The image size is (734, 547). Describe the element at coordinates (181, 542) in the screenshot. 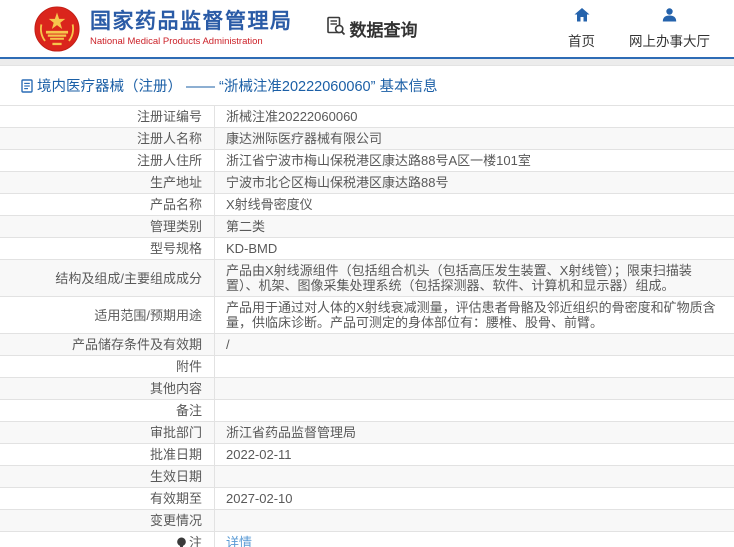

I see `lightbulb-icon` at that location.